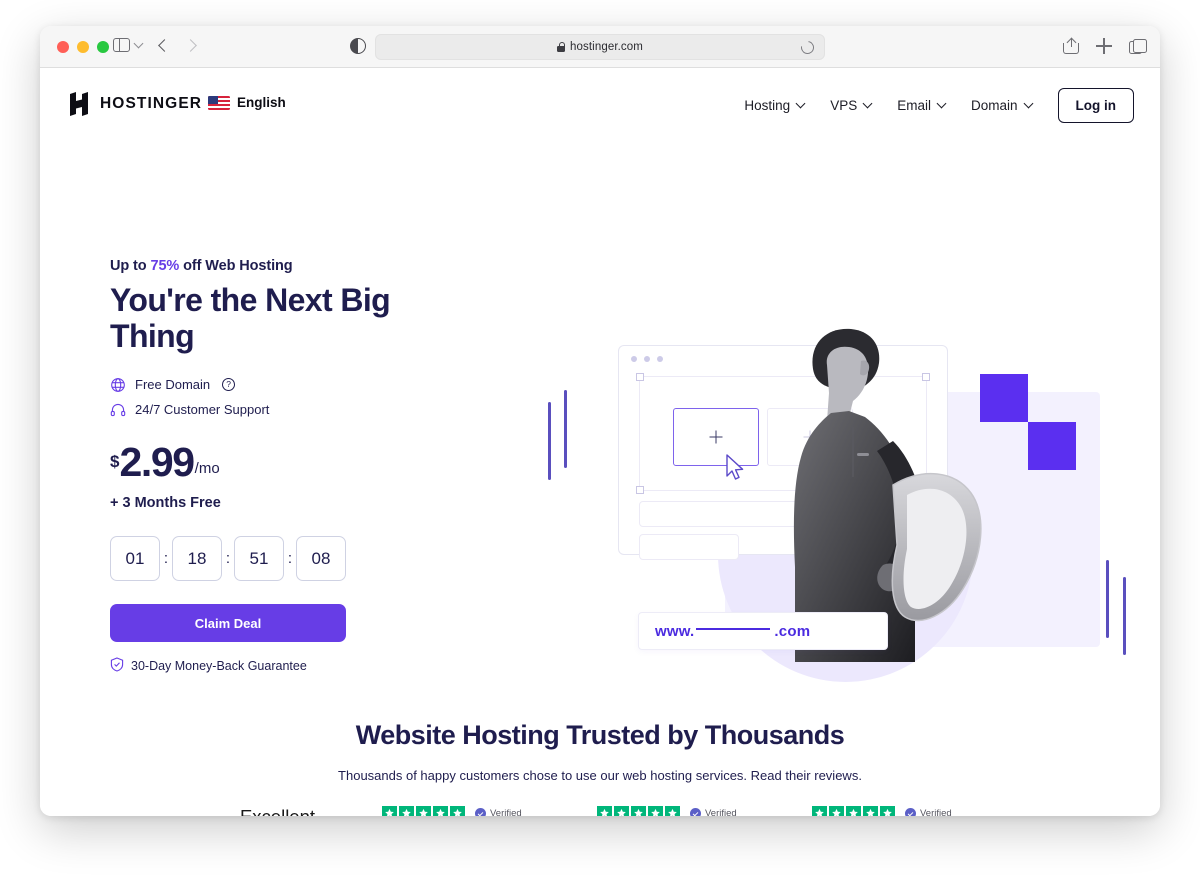  I want to click on sidebar-toggle-button, so click(128, 45).